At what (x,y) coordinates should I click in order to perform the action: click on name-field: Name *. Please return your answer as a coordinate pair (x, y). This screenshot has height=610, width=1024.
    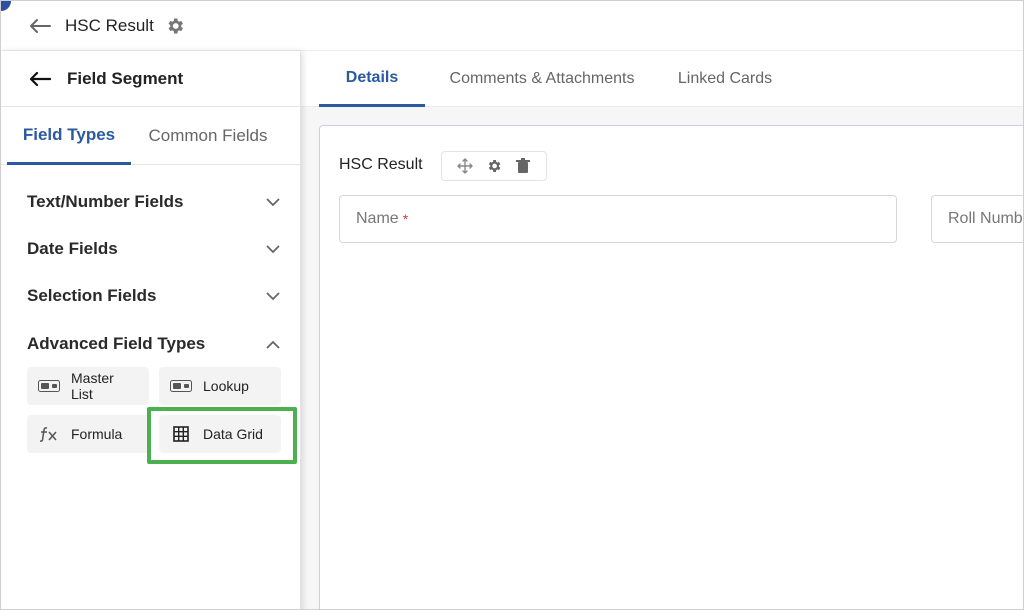
    Looking at the image, I should click on (618, 219).